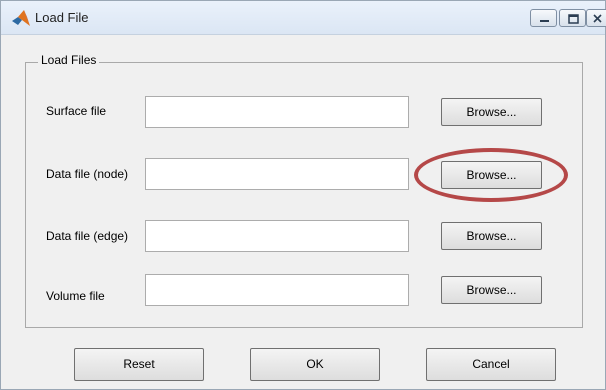 This screenshot has height=390, width=606. What do you see at coordinates (87, 236) in the screenshot?
I see `data-file-edge-label: Data file (edge)` at bounding box center [87, 236].